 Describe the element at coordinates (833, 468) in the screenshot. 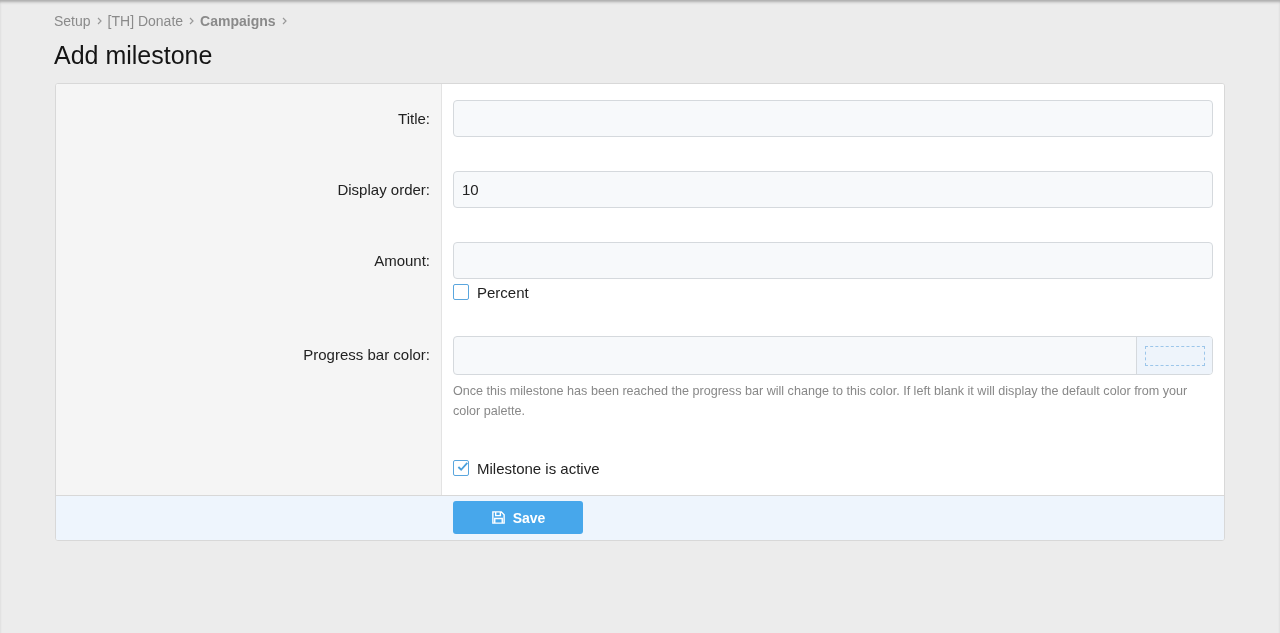

I see `checkbox-option: Milestone is active` at that location.